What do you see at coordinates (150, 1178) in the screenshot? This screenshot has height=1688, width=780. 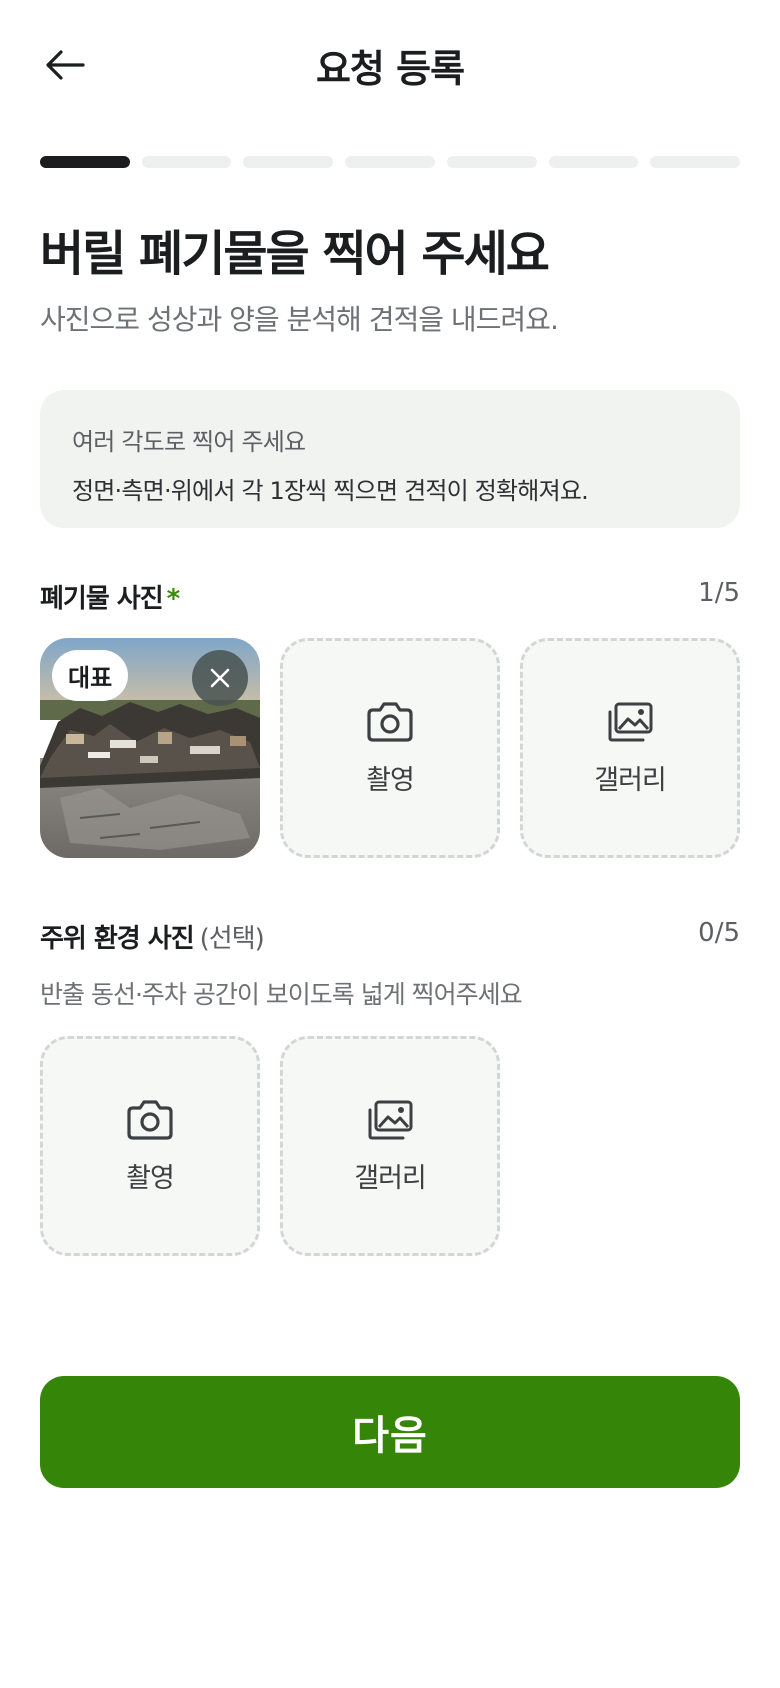 I see `surroundings-camera-label: 촬영` at bounding box center [150, 1178].